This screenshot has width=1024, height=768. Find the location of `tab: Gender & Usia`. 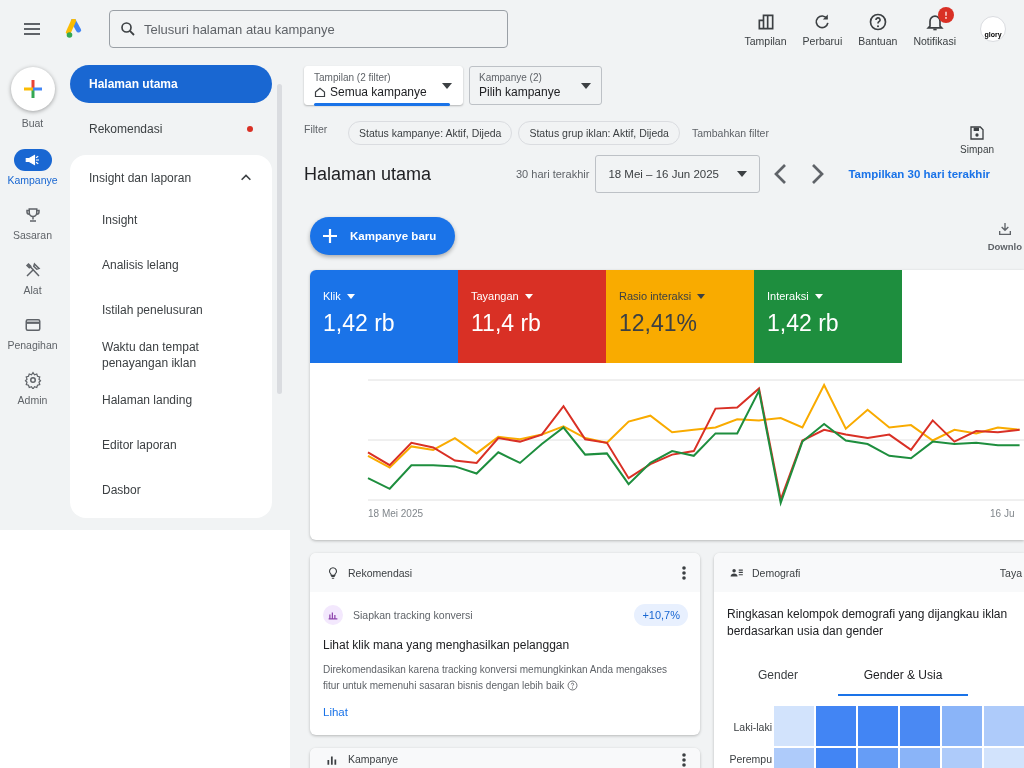

tab: Gender & Usia is located at coordinates (903, 676).